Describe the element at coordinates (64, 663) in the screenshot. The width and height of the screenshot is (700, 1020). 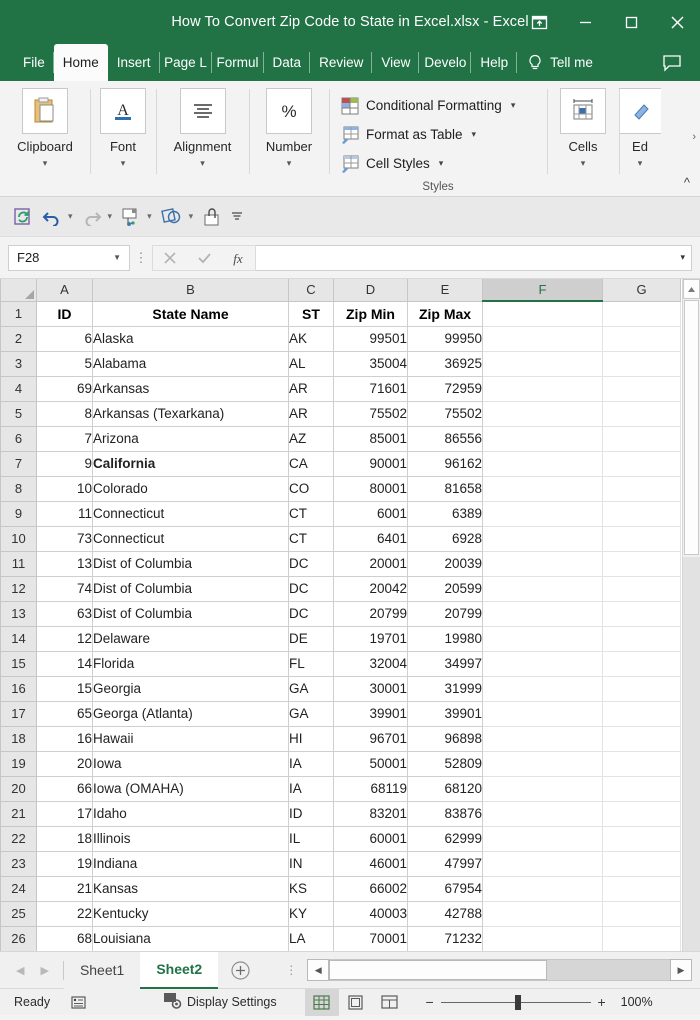
I see `cell-a15: 14` at that location.